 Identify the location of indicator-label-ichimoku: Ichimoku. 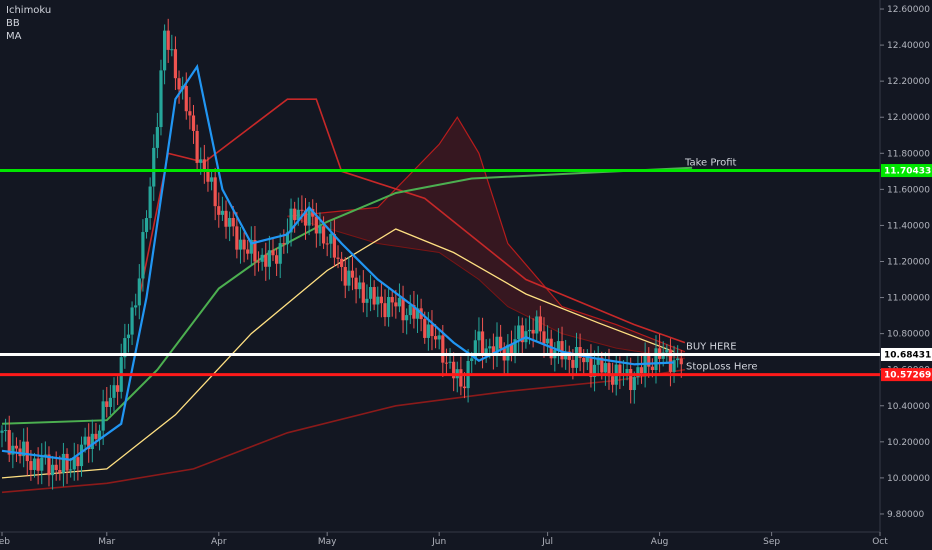
(28, 10).